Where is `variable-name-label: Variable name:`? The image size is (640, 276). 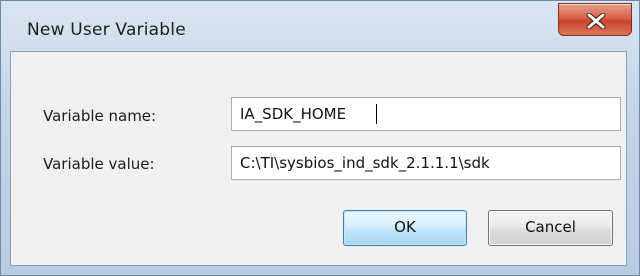
variable-name-label: Variable name: is located at coordinates (100, 116).